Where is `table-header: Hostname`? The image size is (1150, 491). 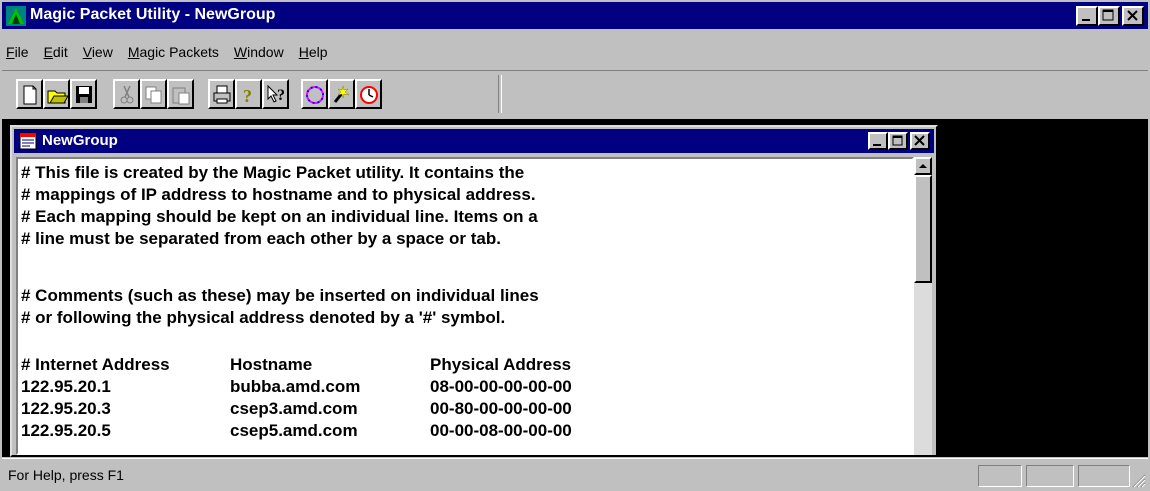
table-header: Hostname is located at coordinates (271, 364).